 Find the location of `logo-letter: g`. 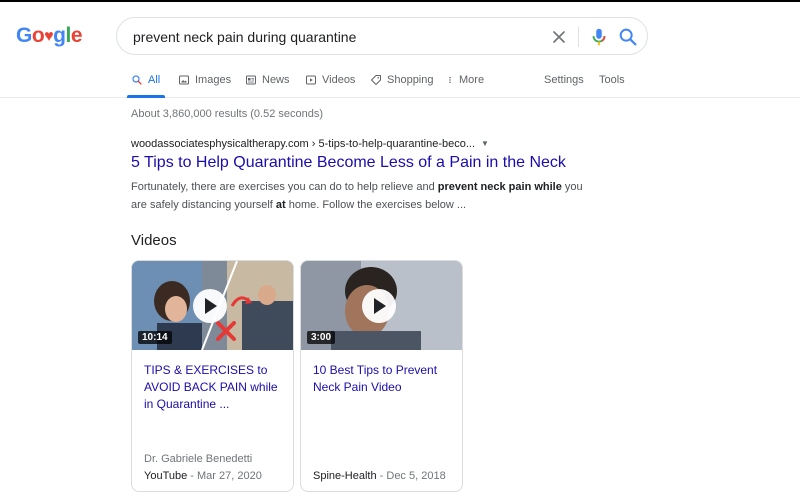

logo-letter: g is located at coordinates (59, 35).